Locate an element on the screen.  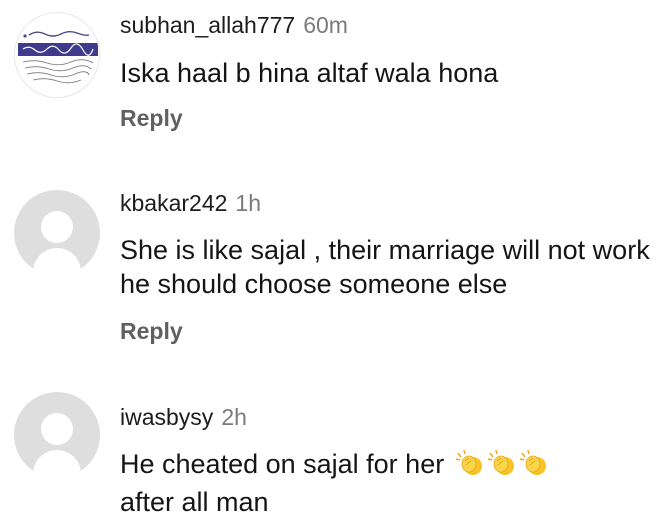
comment-header: kbakar242 1h is located at coordinates (190, 203).